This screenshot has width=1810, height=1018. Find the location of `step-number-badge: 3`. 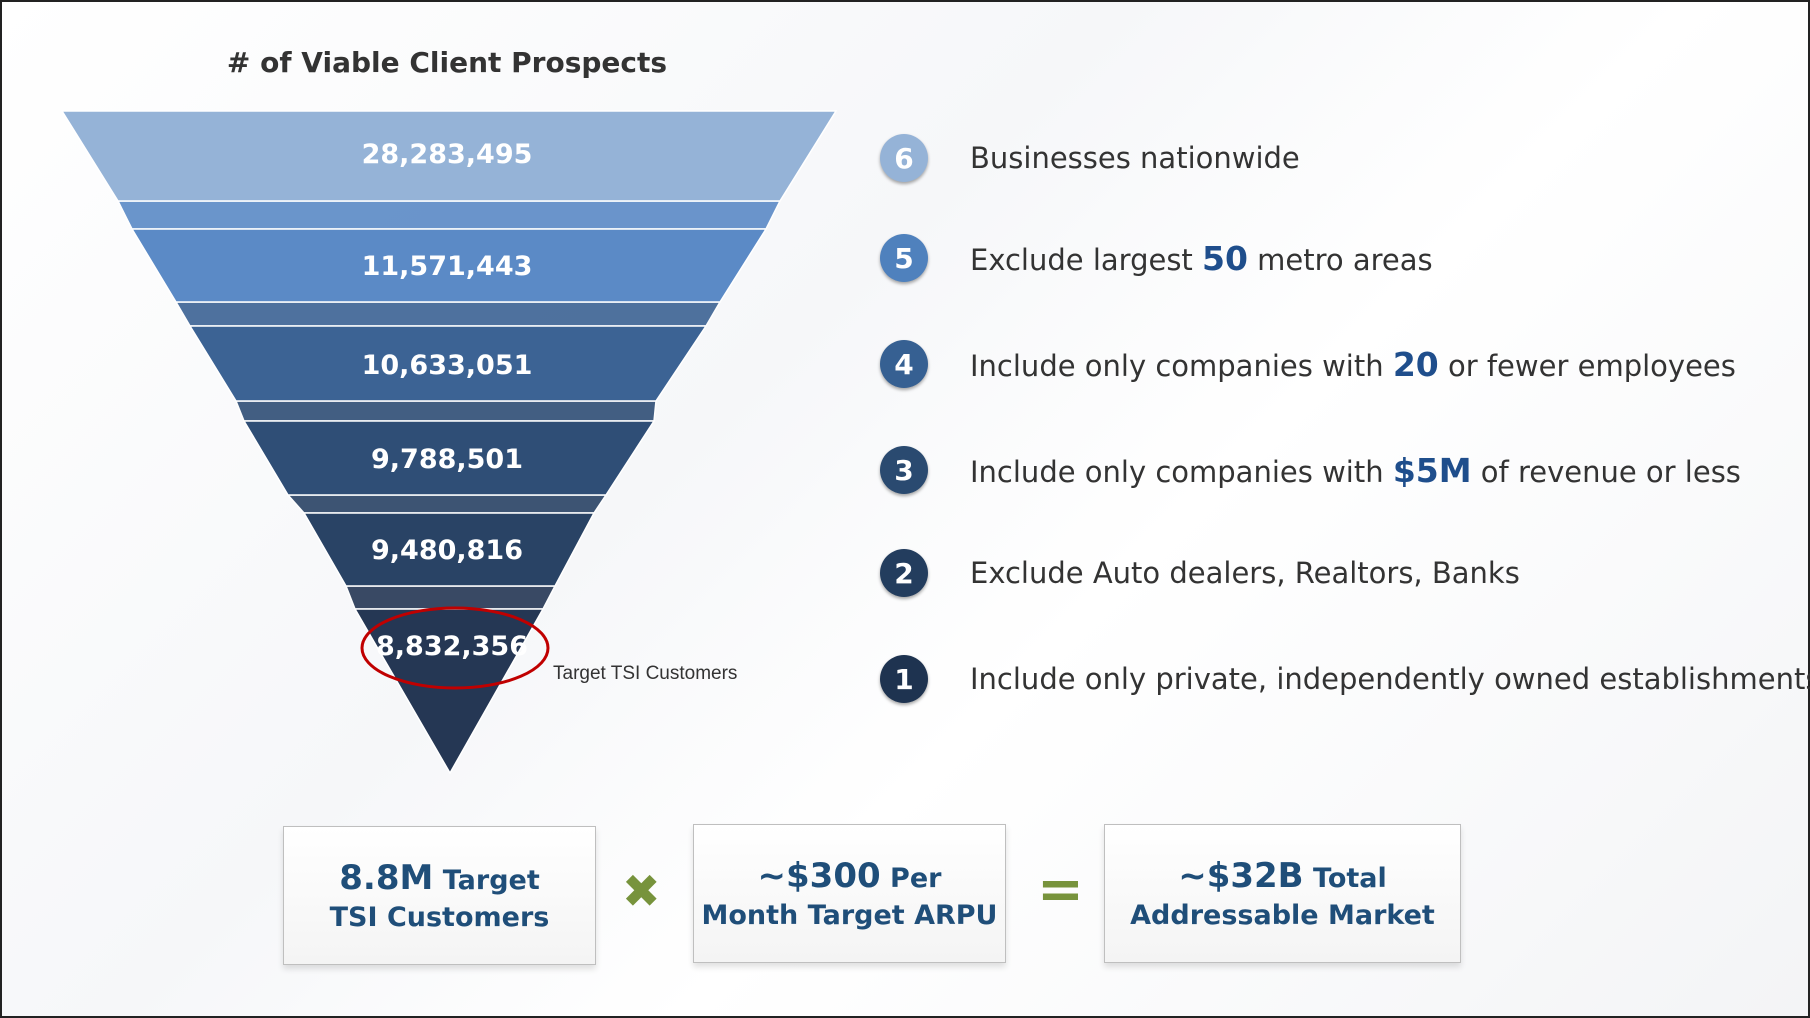

step-number-badge: 3 is located at coordinates (904, 470).